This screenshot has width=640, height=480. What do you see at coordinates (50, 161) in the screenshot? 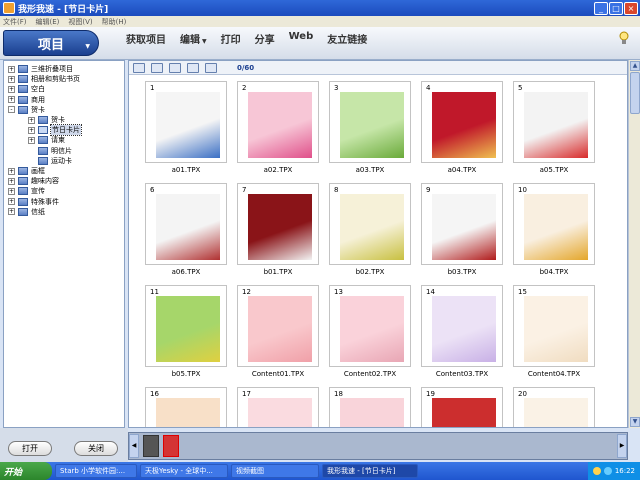
I see `tree-item: 运动卡` at bounding box center [50, 161].